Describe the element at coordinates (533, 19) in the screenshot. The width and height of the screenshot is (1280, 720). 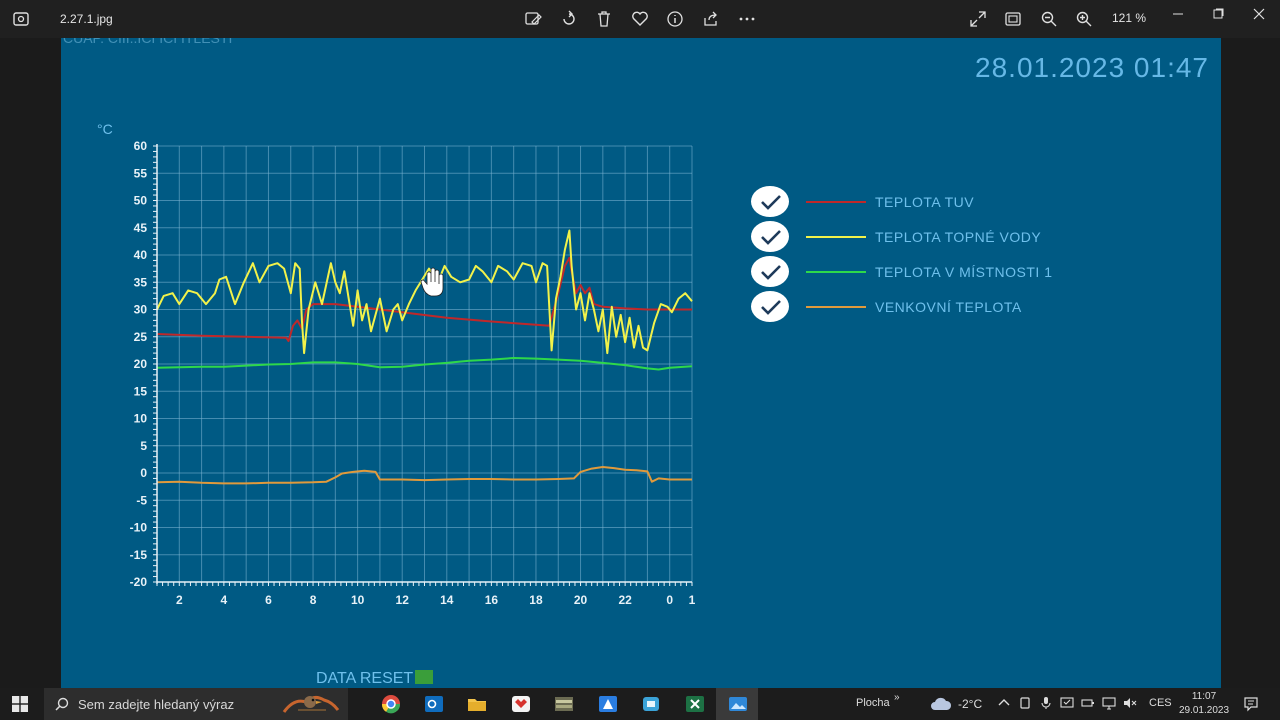
I see `edit-image-icon` at that location.